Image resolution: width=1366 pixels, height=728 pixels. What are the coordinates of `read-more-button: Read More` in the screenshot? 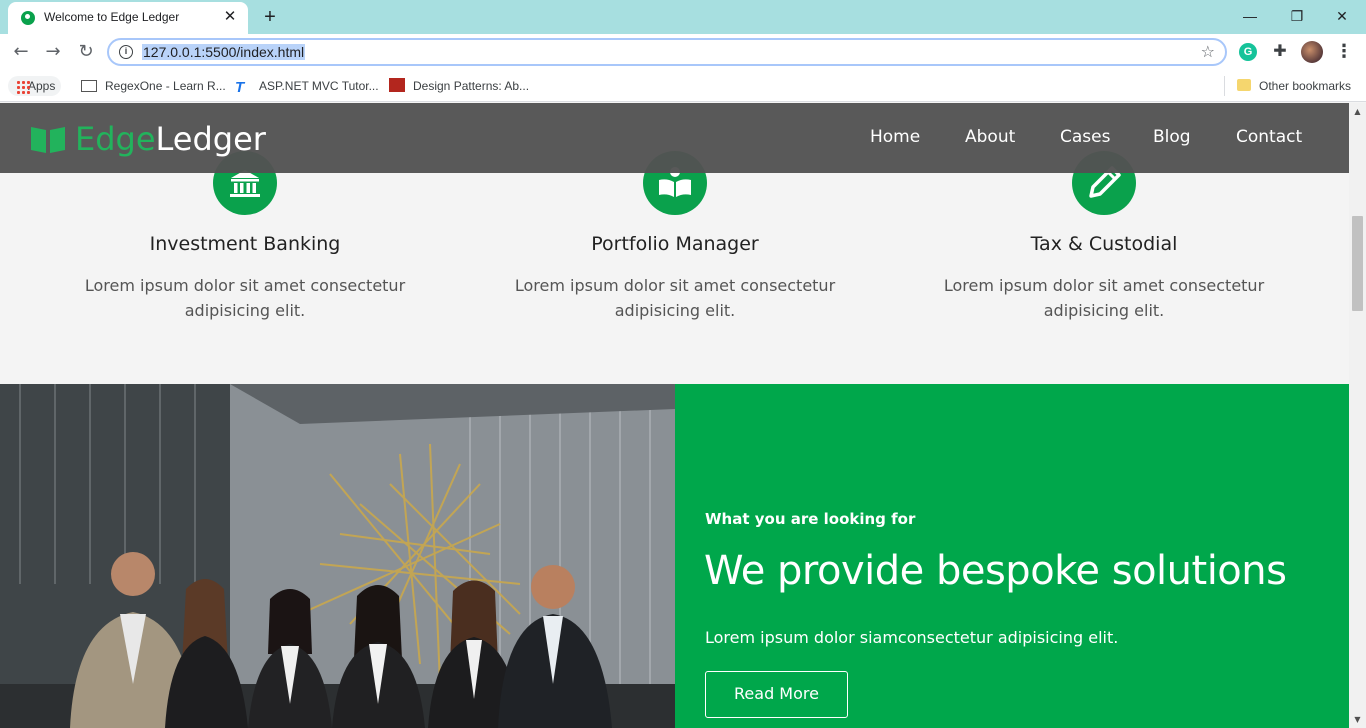 It's located at (776, 694).